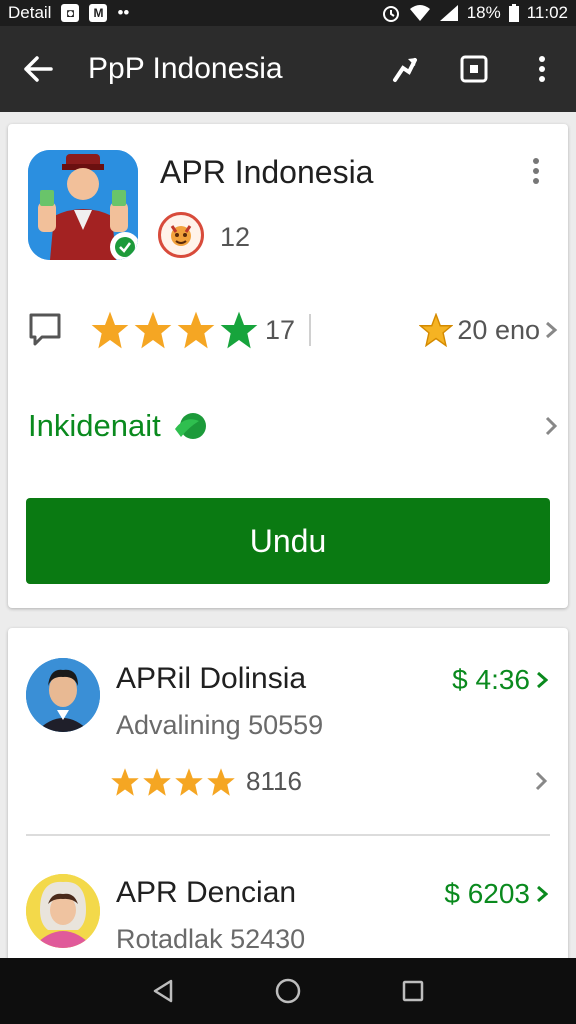  What do you see at coordinates (498, 329) in the screenshot?
I see `installs-count: 20 eno` at bounding box center [498, 329].